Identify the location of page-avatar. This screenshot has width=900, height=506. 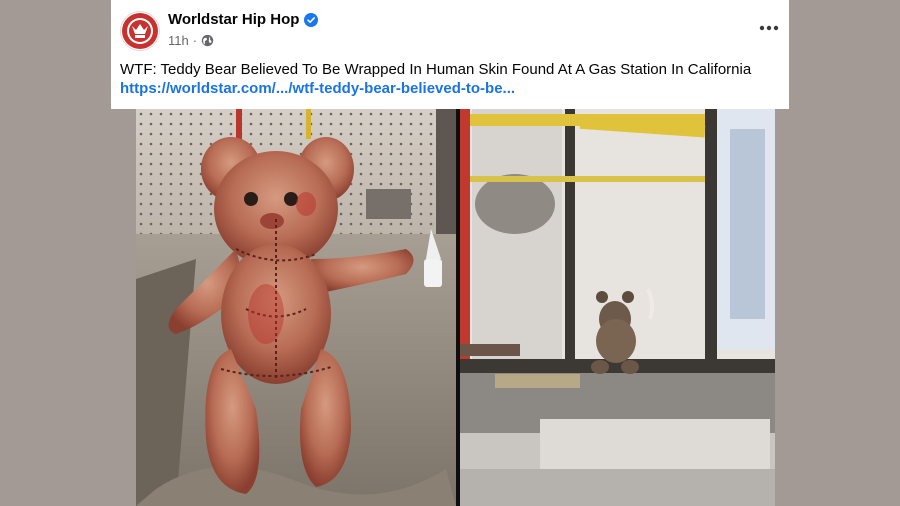
(140, 31).